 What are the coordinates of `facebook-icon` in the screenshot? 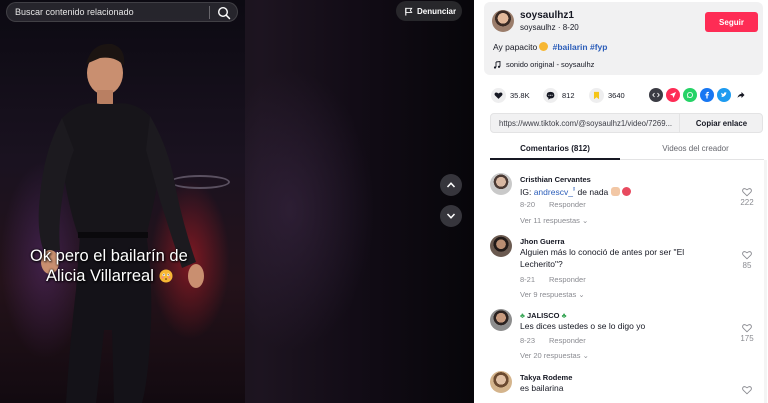 It's located at (707, 95).